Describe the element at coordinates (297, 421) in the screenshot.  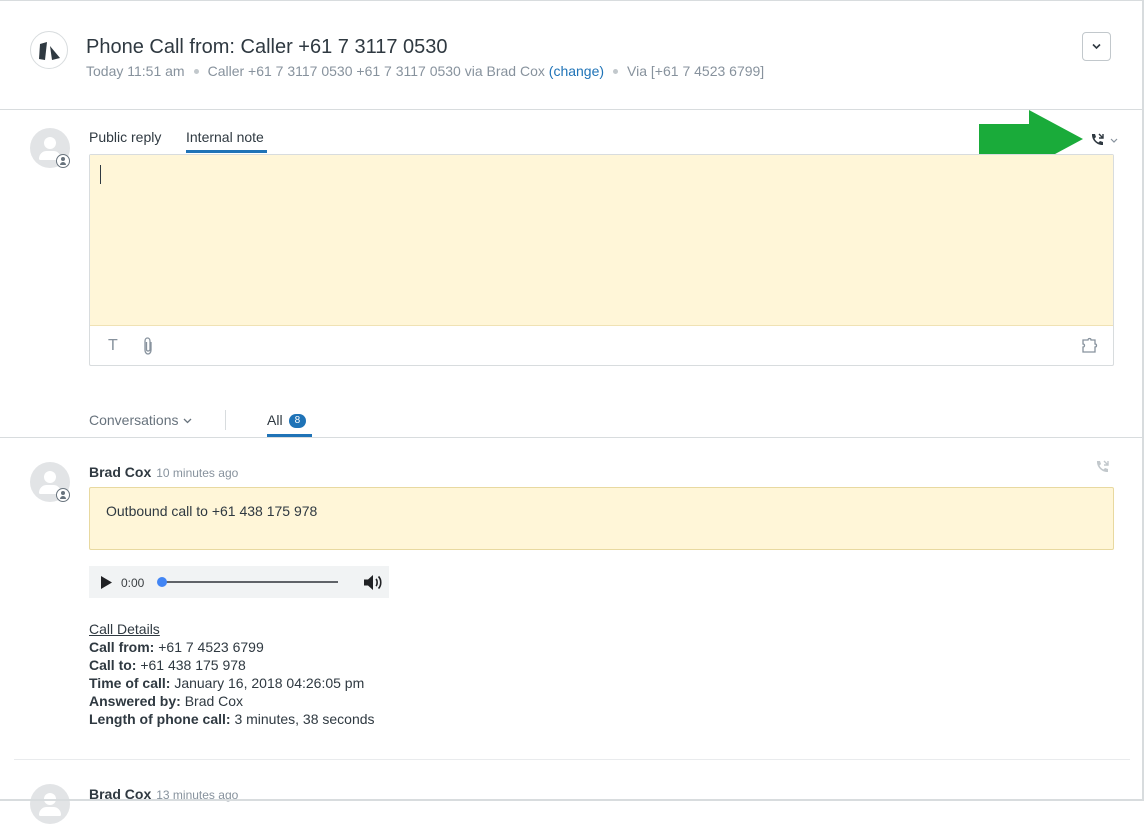
I see `count-badge: 8` at that location.